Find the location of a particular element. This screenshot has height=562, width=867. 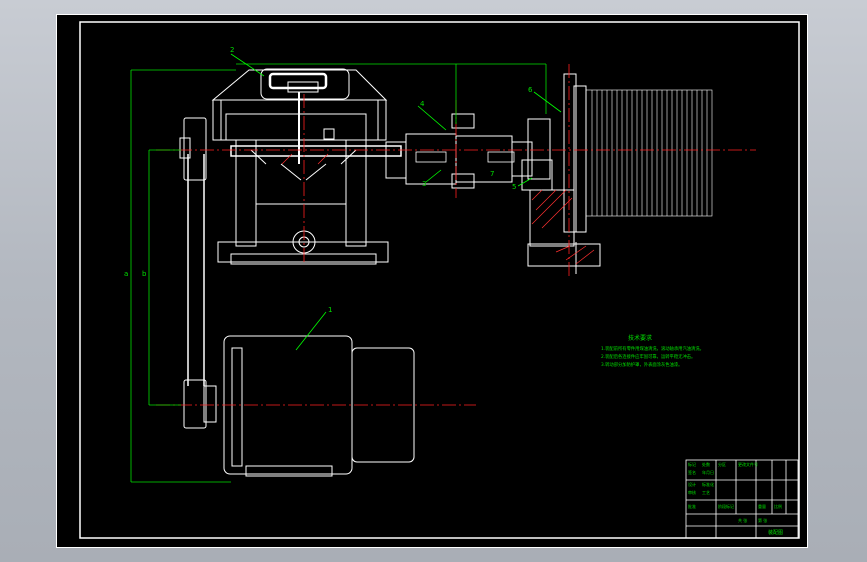

notes-line-3: 3.转动部分加防护罩，外表面涂灰色油漆。 is located at coordinates (641, 364).